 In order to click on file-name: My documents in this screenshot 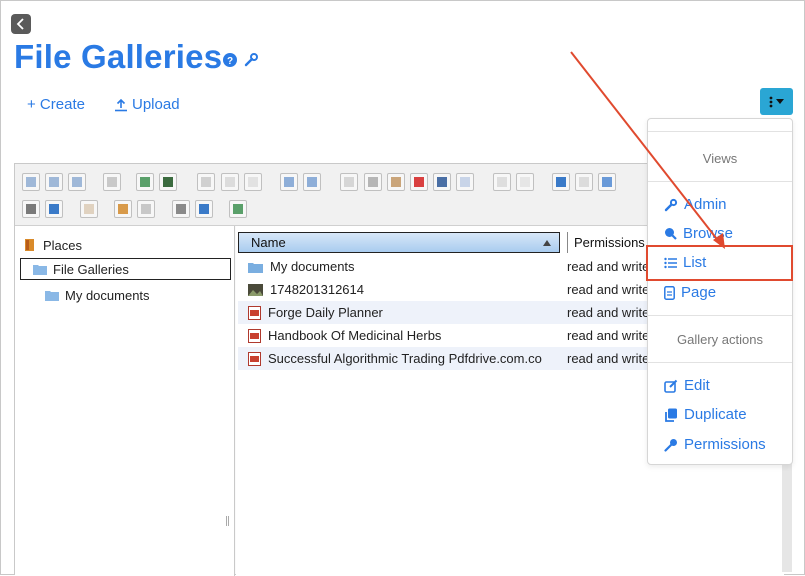, I will do `click(312, 266)`.